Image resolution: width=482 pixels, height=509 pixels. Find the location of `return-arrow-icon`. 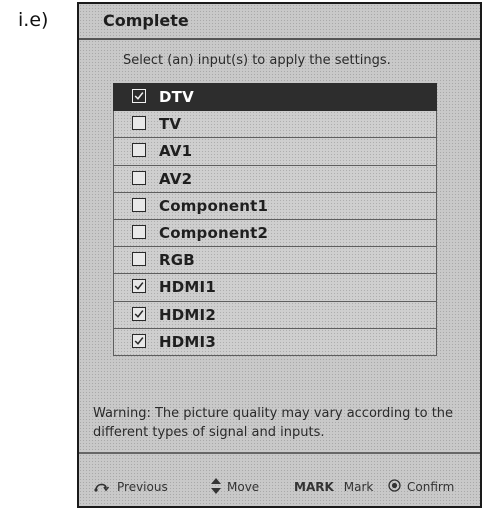

return-arrow-icon is located at coordinates (102, 487).